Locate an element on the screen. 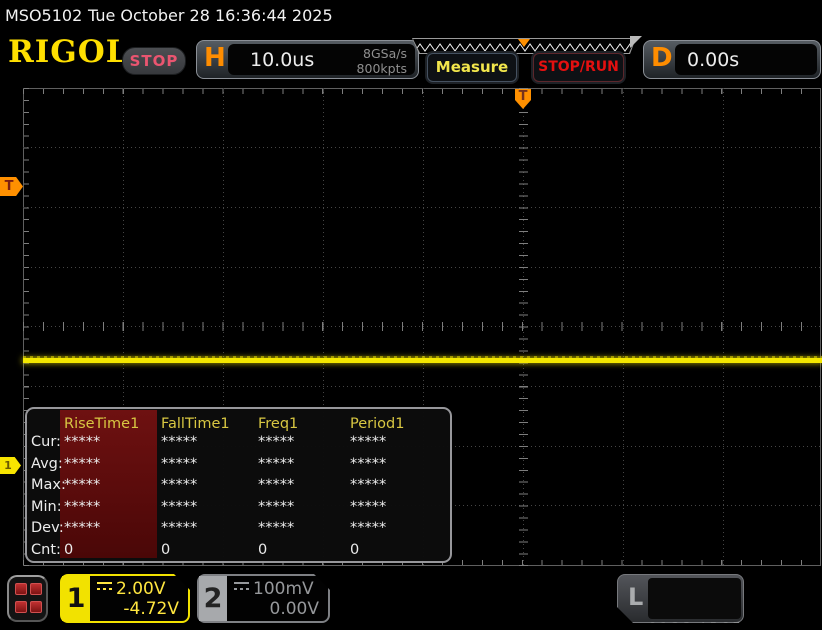  measurement-column-header: FallTime1 is located at coordinates (195, 424).